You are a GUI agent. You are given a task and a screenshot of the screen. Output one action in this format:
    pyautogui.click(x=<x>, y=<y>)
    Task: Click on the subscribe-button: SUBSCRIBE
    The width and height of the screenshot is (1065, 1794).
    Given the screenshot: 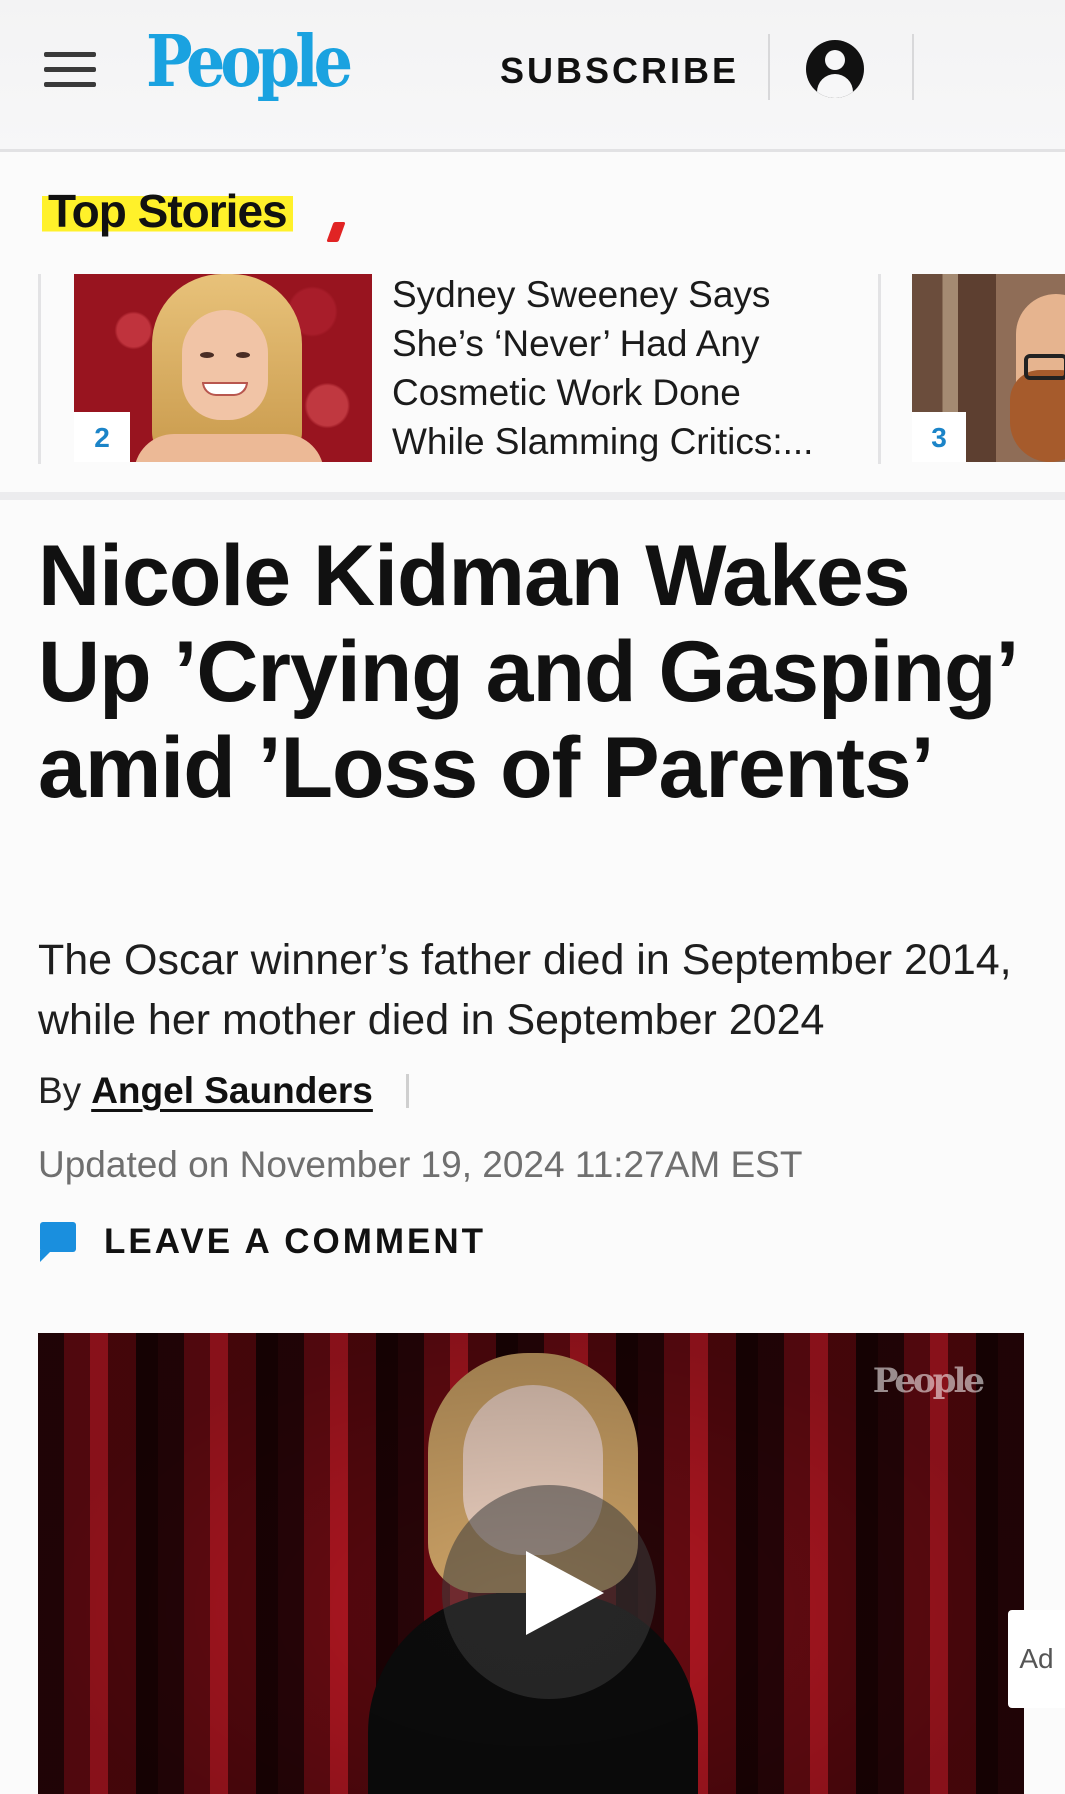 What is the action you would take?
    pyautogui.click(x=619, y=71)
    